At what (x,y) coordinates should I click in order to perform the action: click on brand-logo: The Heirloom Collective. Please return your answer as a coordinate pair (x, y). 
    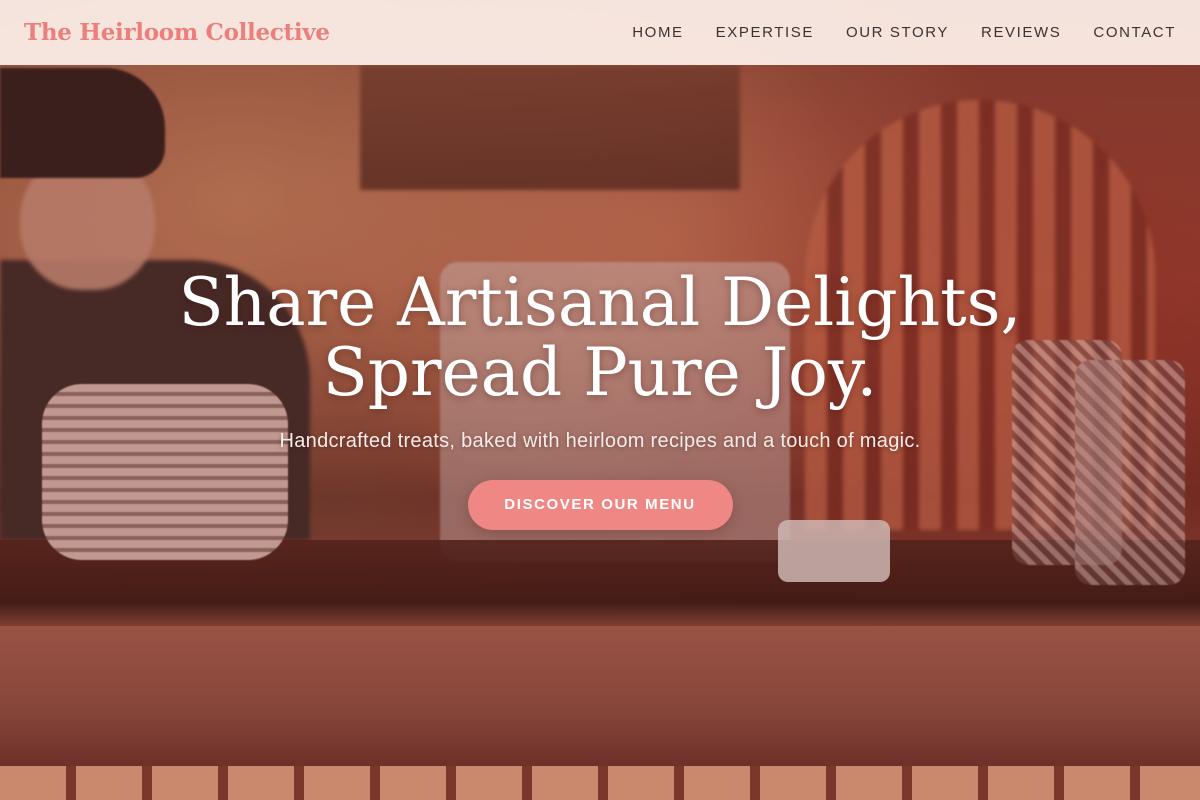
    Looking at the image, I should click on (177, 32).